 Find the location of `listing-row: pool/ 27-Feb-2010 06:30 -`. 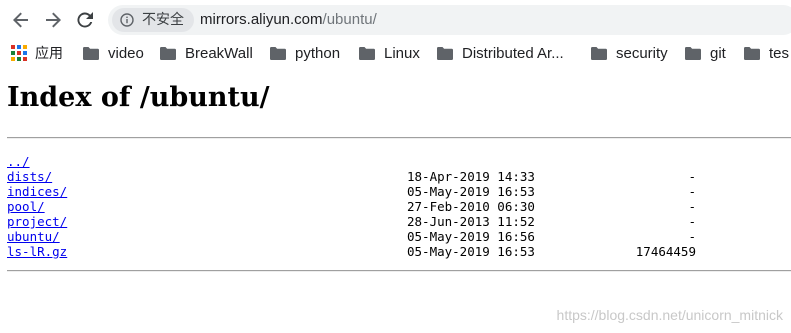

listing-row: pool/ 27-Feb-2010 06:30 - is located at coordinates (399, 206).